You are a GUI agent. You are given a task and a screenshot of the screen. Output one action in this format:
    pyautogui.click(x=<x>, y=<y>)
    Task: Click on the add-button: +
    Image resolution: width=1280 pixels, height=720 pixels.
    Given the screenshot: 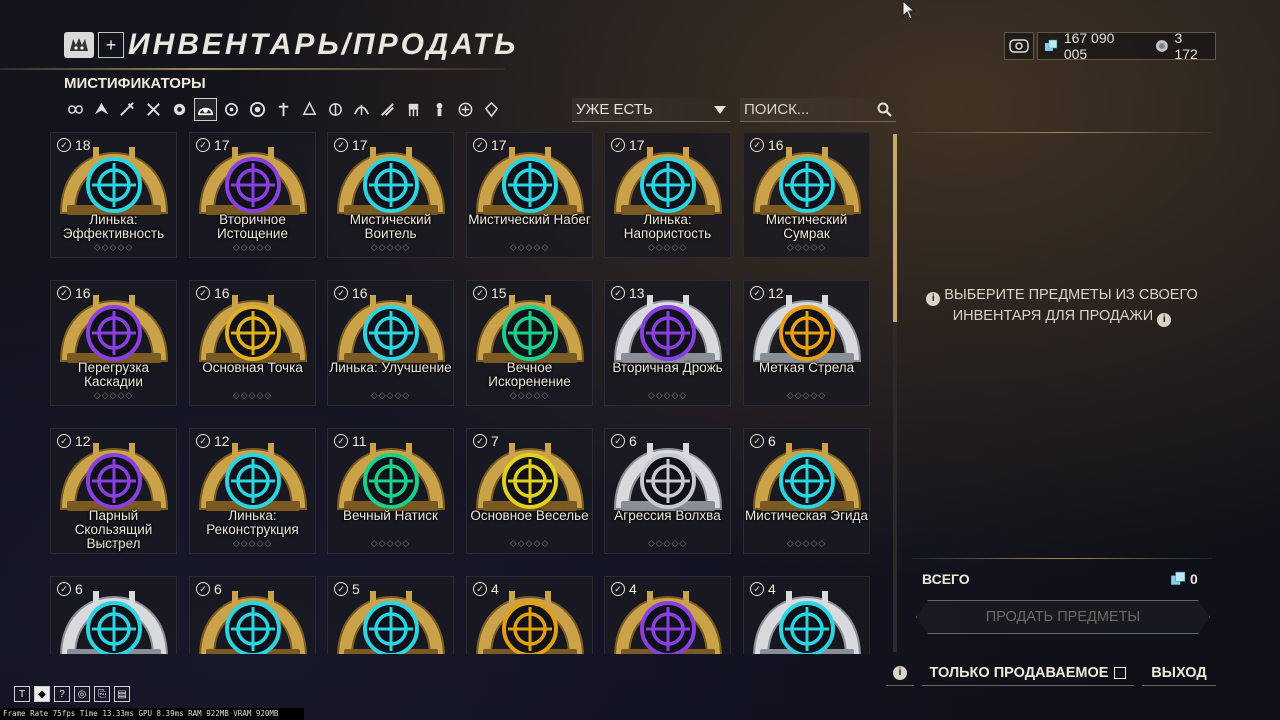 What is the action you would take?
    pyautogui.click(x=111, y=45)
    